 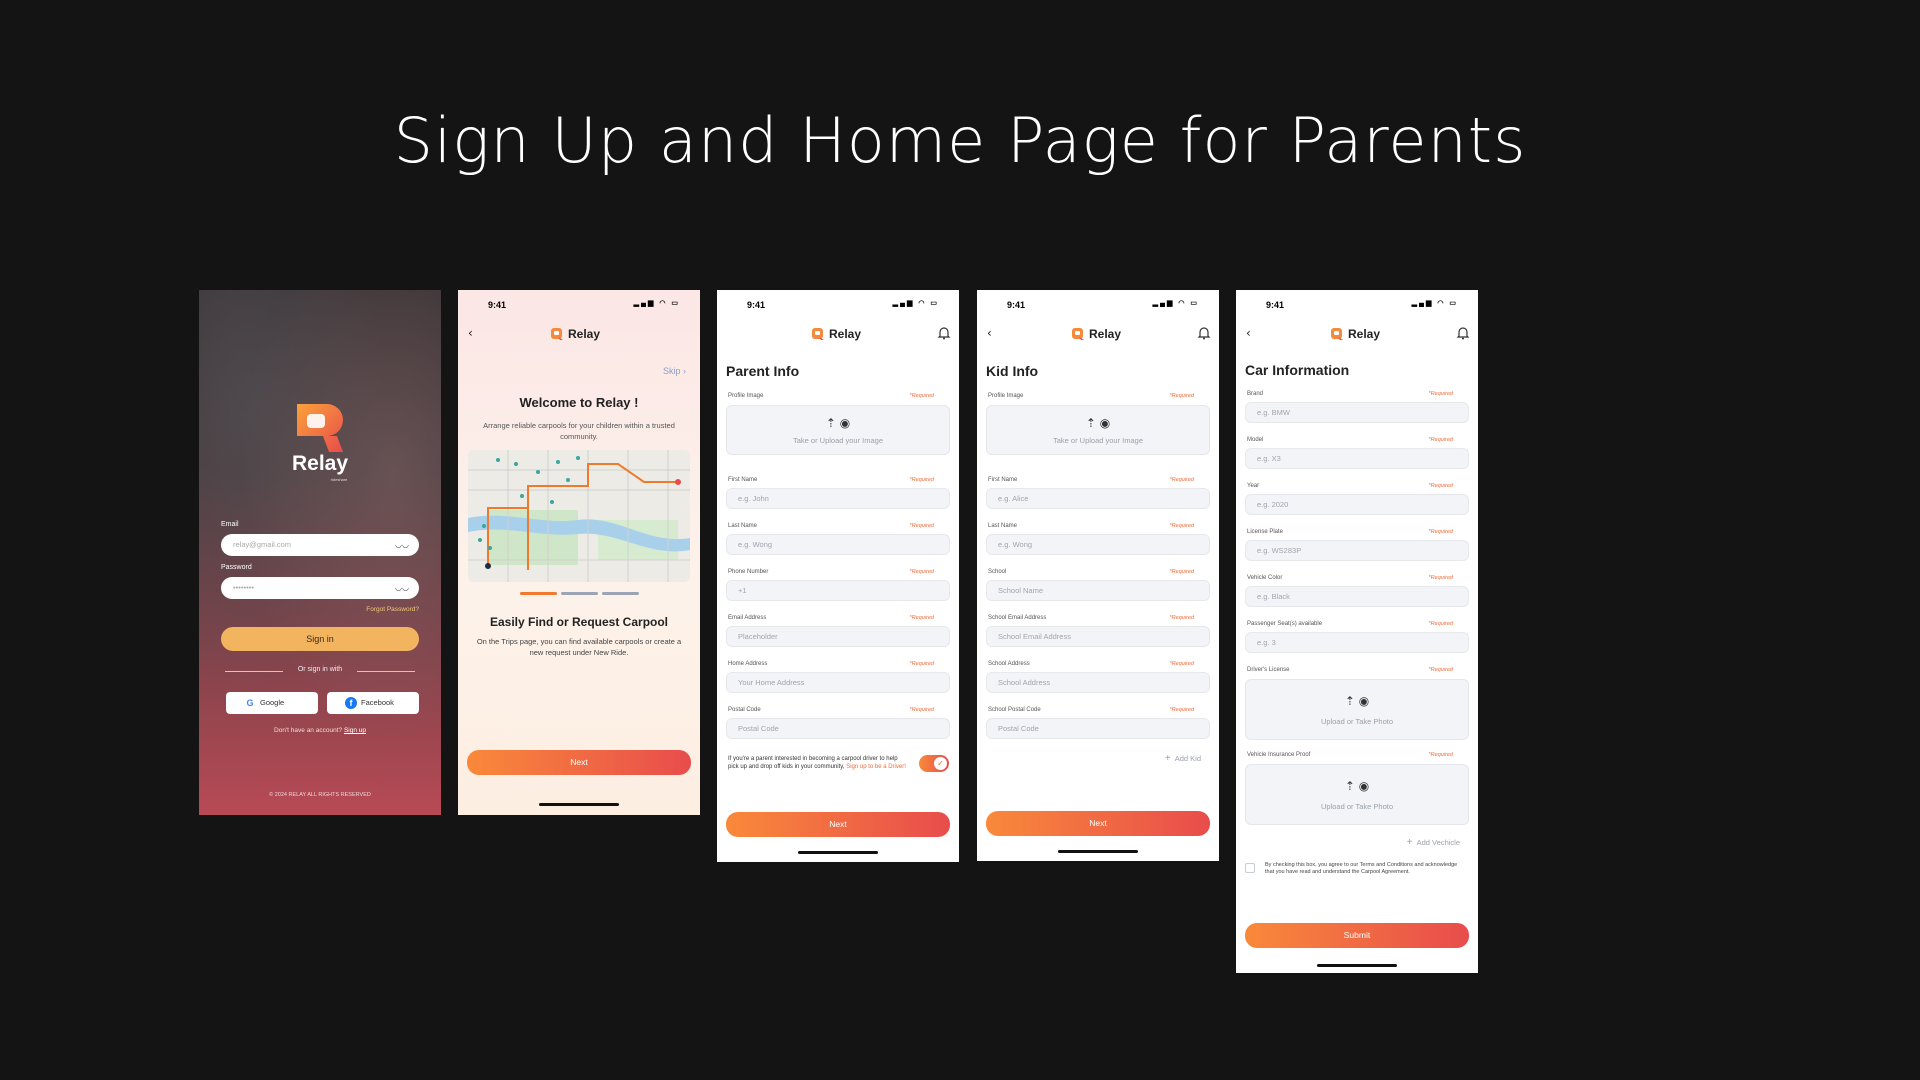 What do you see at coordinates (392, 609) in the screenshot?
I see `forgot-password-link: Forgot Password?` at bounding box center [392, 609].